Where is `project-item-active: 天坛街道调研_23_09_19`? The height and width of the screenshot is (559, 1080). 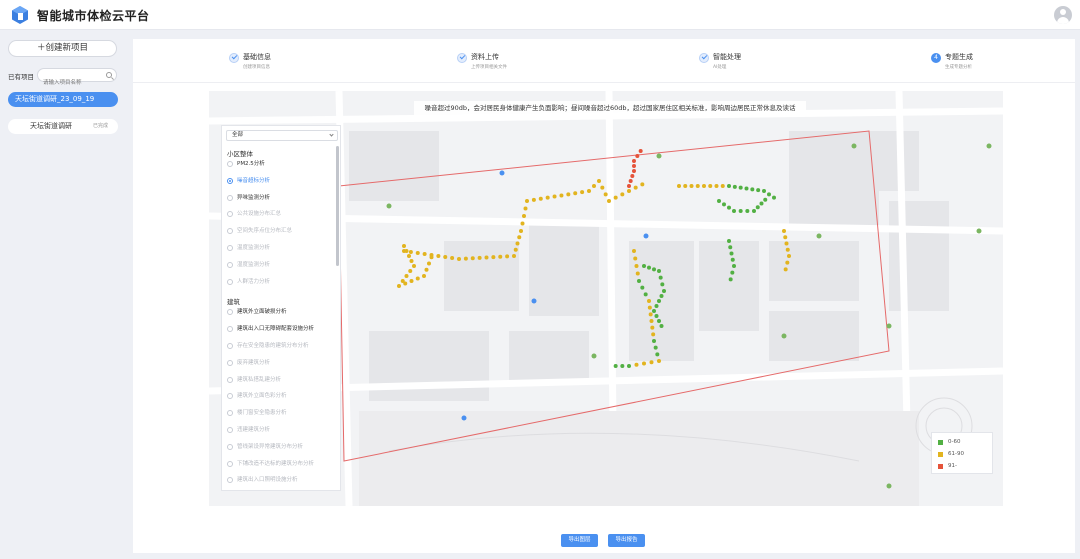
project-item-active: 天坛街道调研_23_09_19 is located at coordinates (63, 99).